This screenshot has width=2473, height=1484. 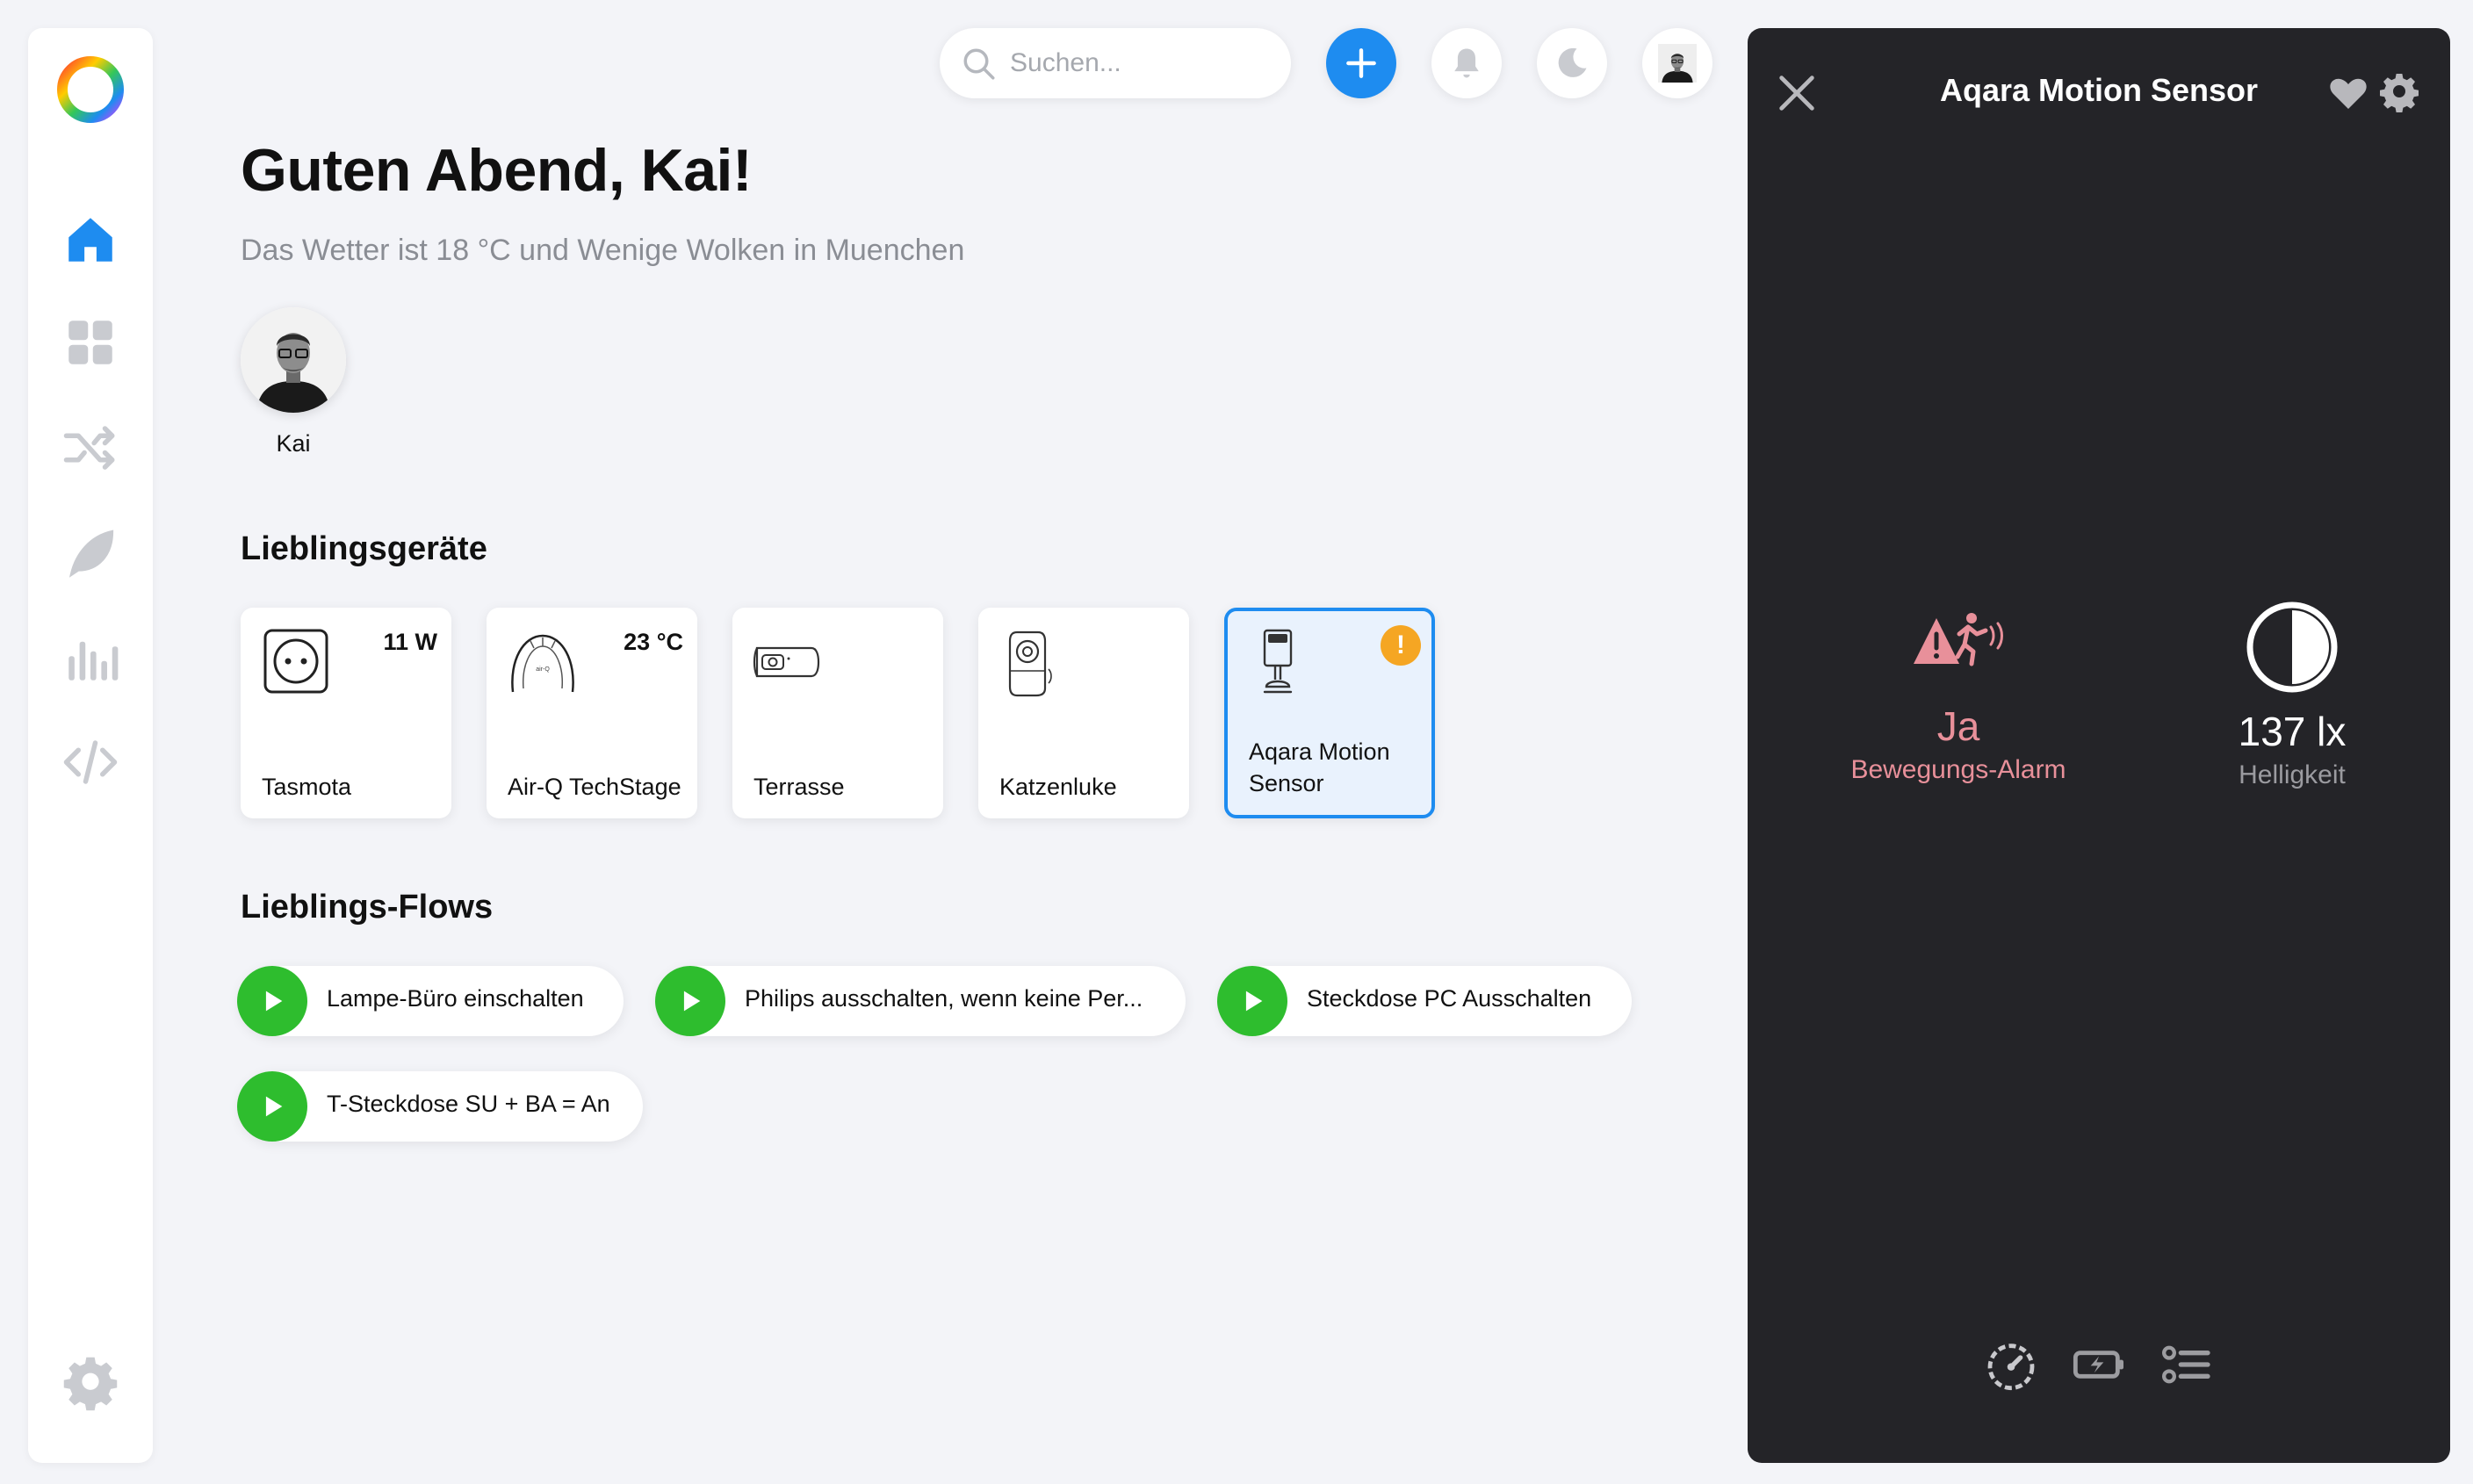 I want to click on motion-alarm-capability: Ja Bewegungs-Alarm, so click(x=1958, y=696).